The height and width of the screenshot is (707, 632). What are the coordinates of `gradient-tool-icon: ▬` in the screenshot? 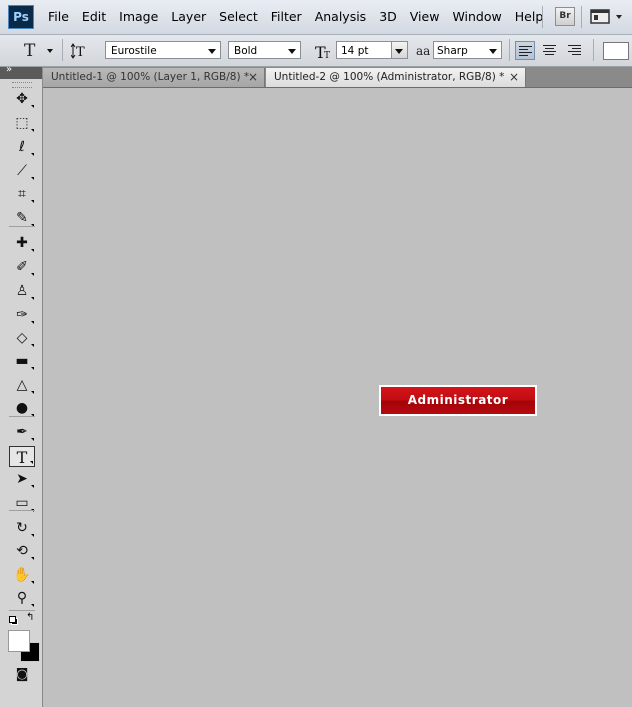 It's located at (22, 361).